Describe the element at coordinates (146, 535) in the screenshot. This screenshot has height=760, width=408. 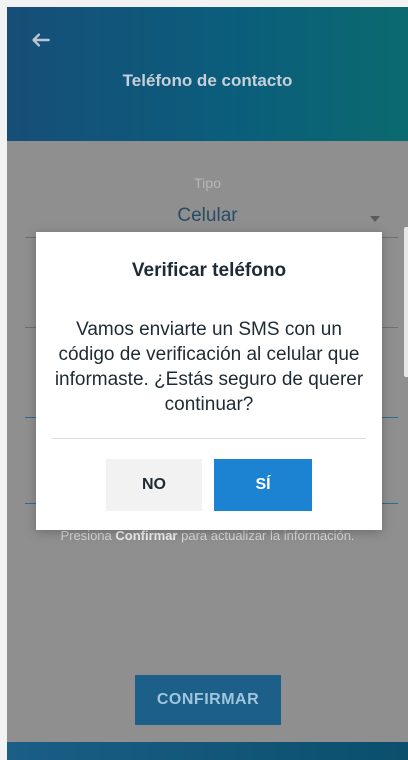
I see `confirm-hint-bold: Confirmar` at that location.